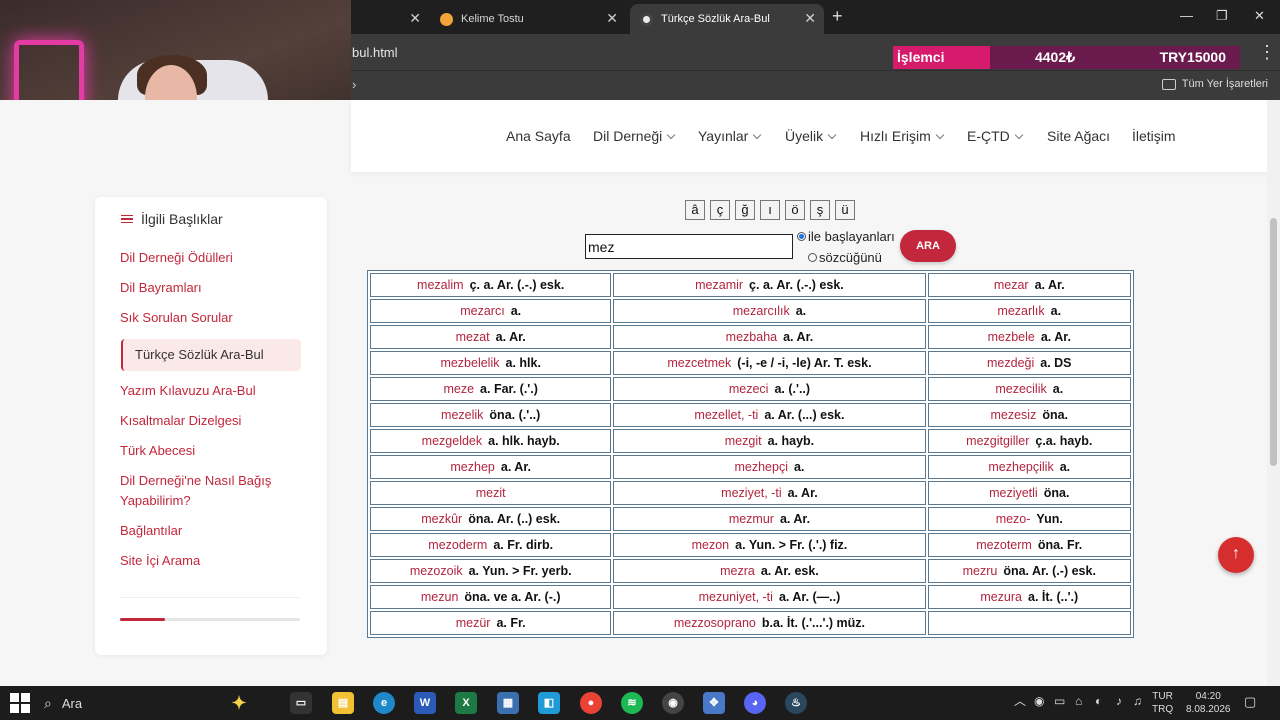 The image size is (1280, 720). I want to click on file-explorer-icon: ▤, so click(343, 703).